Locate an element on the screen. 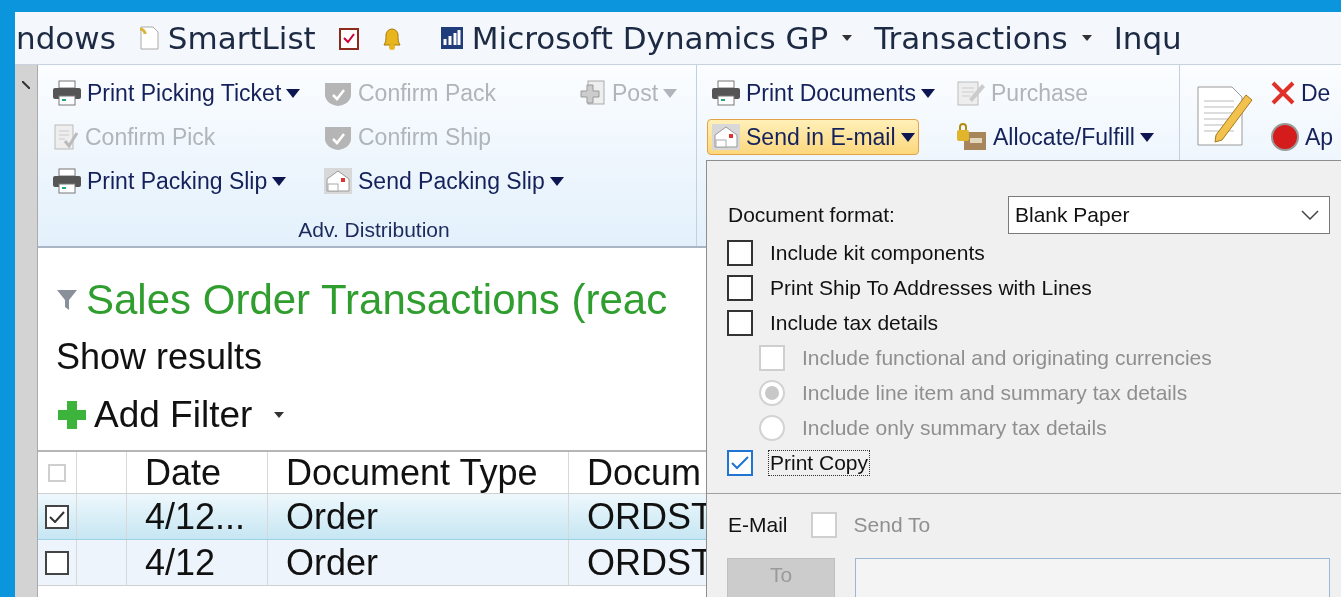 The width and height of the screenshot is (1341, 597). menu-item: ndows is located at coordinates (66, 38).